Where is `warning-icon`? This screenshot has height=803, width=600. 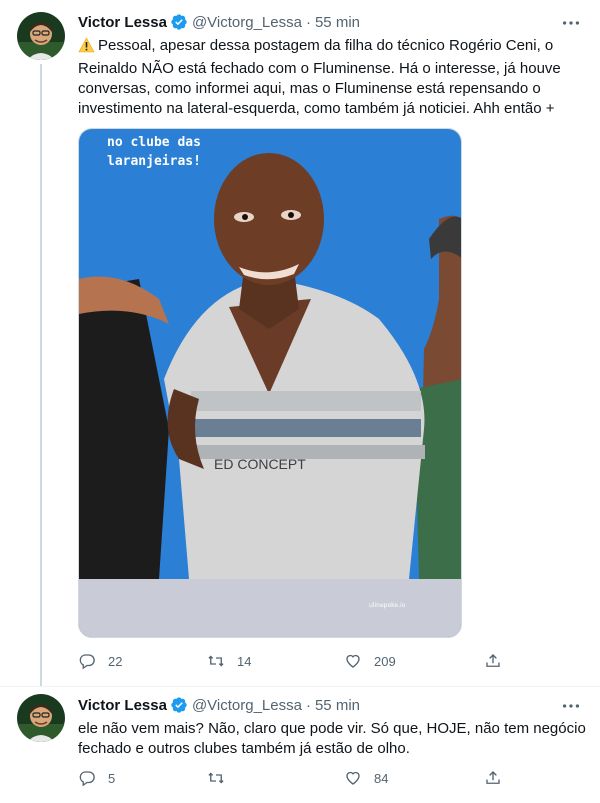
warning-icon is located at coordinates (86, 48).